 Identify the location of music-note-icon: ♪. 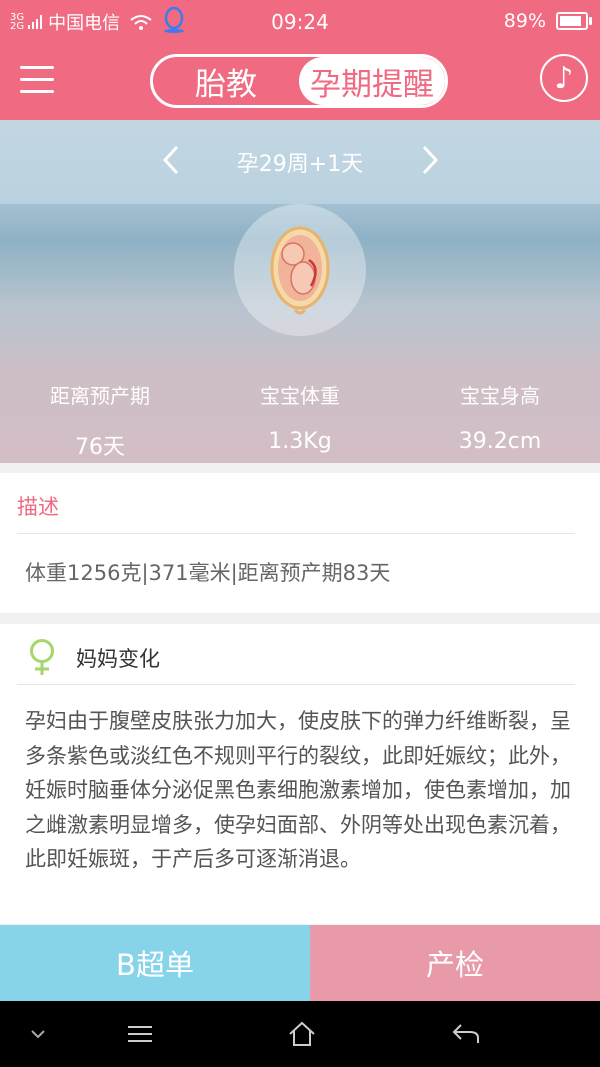
(564, 78).